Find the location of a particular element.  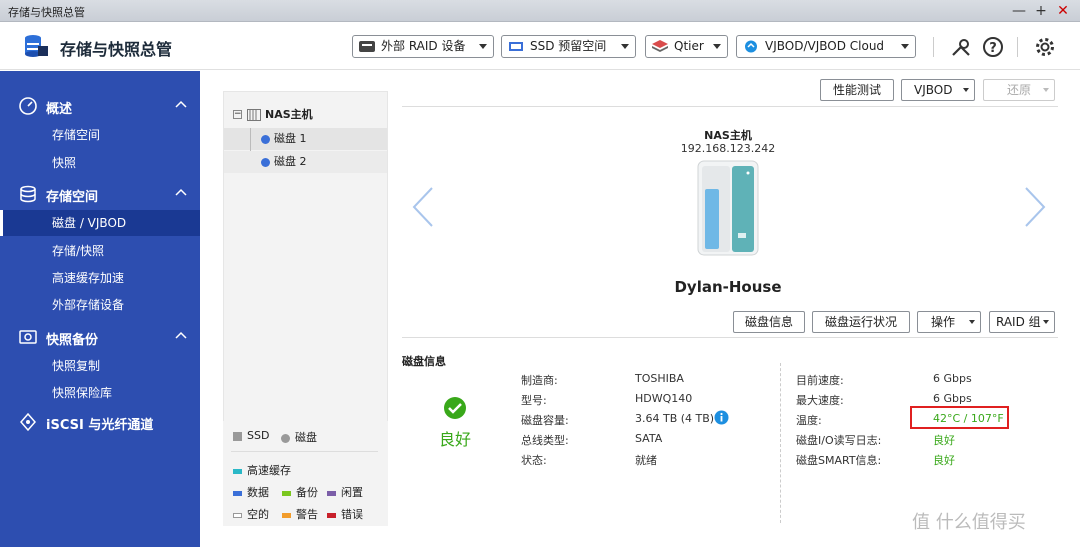

ssd-icon is located at coordinates (516, 46).